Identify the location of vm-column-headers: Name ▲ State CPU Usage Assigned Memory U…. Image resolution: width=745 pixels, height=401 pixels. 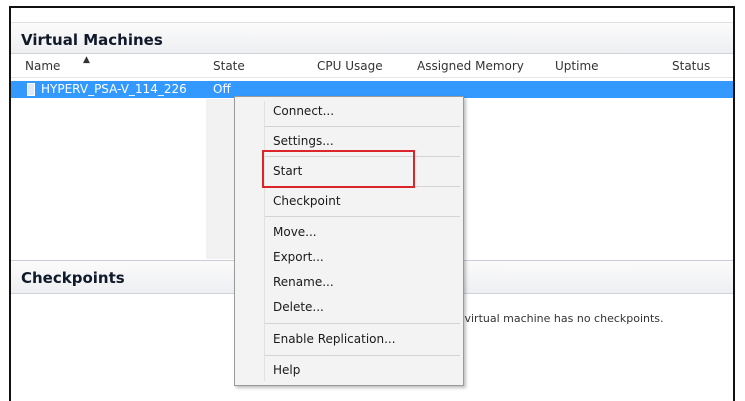
(372, 66).